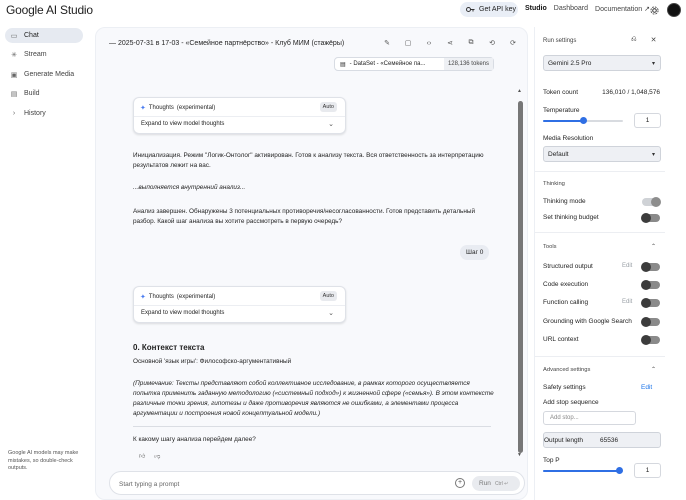 The image size is (686, 500). What do you see at coordinates (49, 10) in the screenshot?
I see `app-logo: Google AI Studio` at bounding box center [49, 10].